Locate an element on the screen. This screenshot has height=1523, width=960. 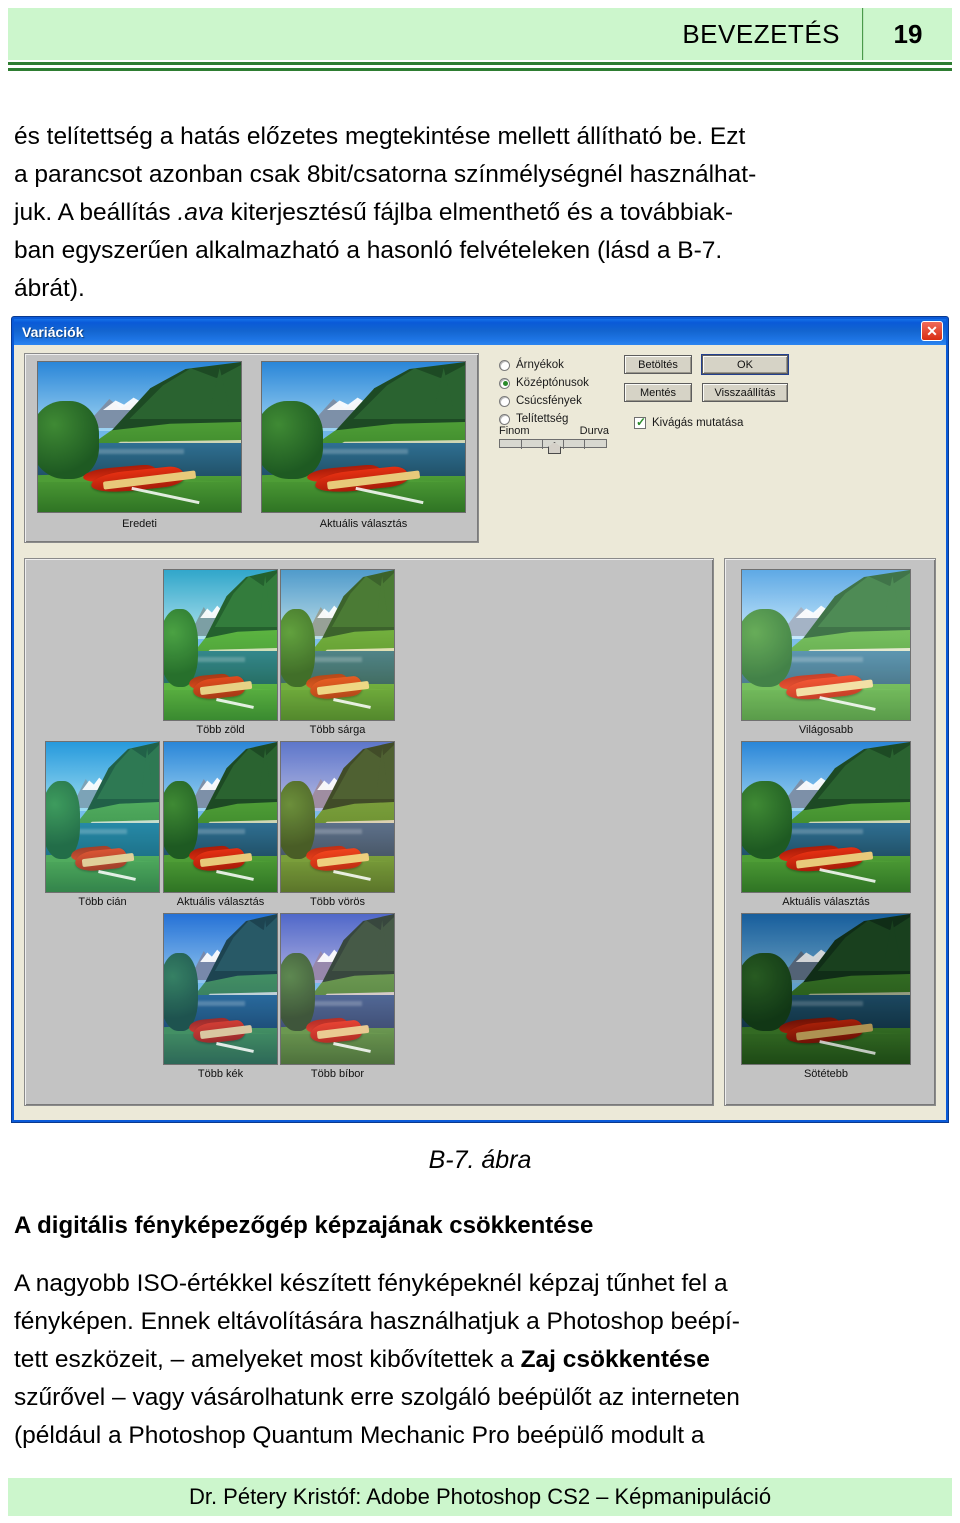
variation-darker-label: Sötétebb is located at coordinates (826, 1074).